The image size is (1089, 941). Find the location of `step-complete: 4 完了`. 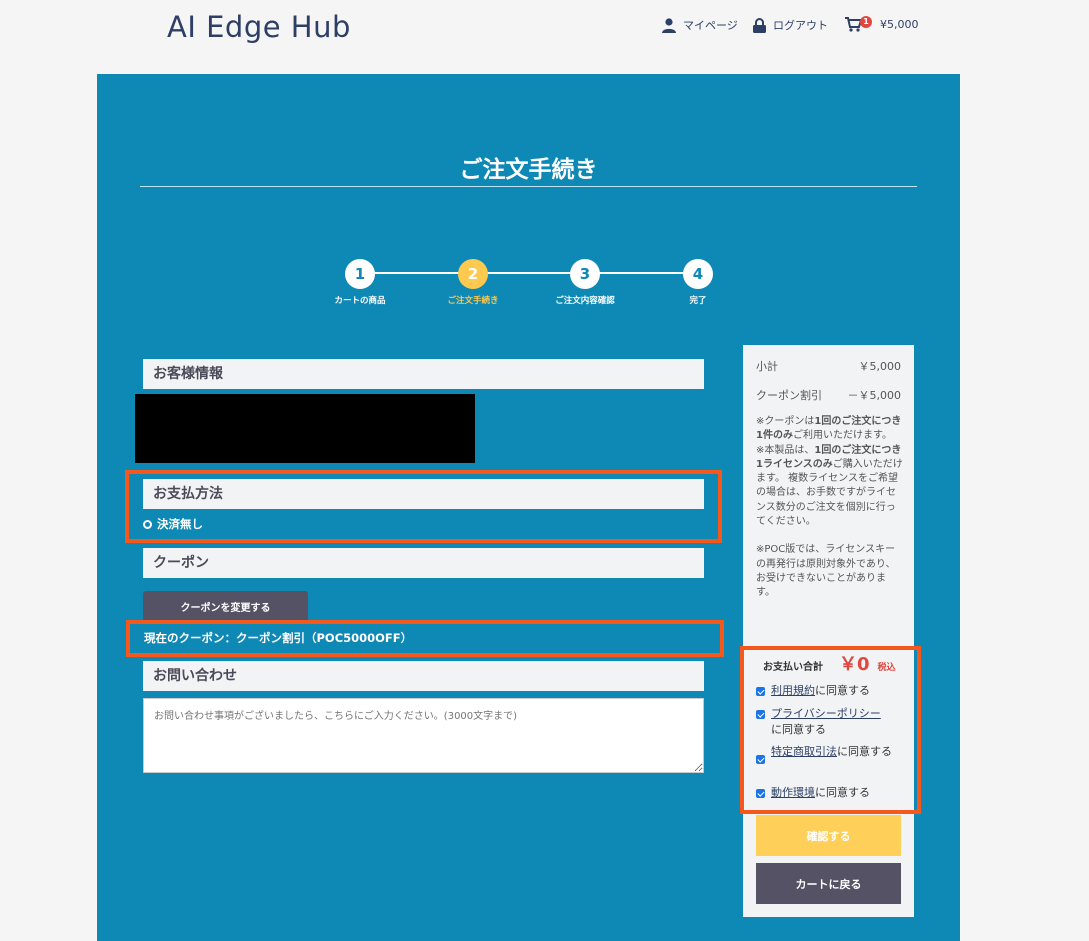

step-complete: 4 完了 is located at coordinates (698, 282).